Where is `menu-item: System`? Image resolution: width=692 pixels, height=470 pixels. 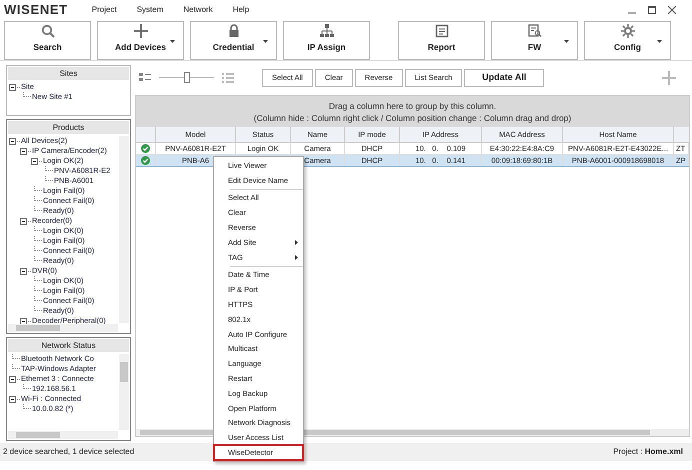
menu-item: System is located at coordinates (150, 10).